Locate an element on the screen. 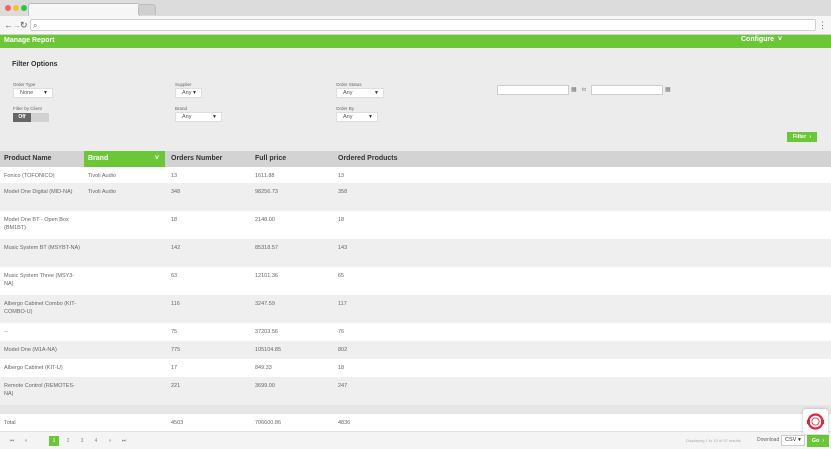 The width and height of the screenshot is (831, 449). cell-total-products: 4836 is located at coordinates (344, 423).